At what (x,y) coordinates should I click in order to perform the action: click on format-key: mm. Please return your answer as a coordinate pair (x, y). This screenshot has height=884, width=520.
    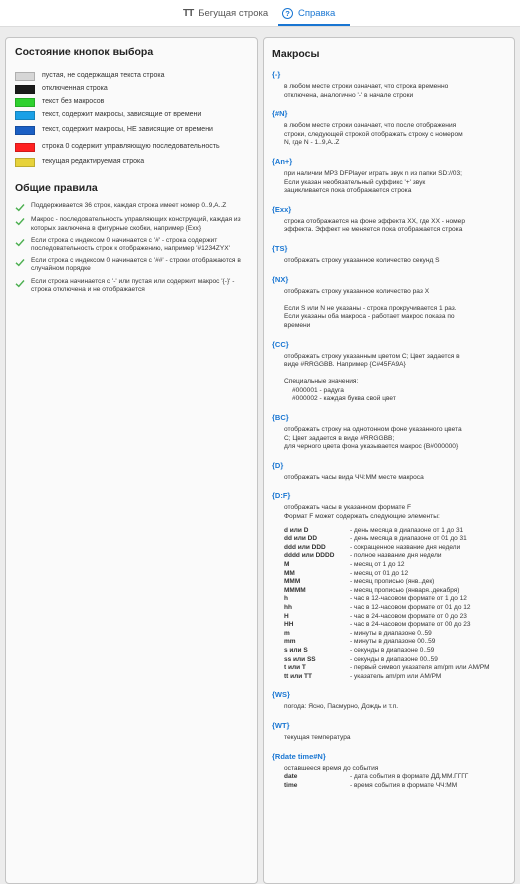
    Looking at the image, I should click on (290, 642).